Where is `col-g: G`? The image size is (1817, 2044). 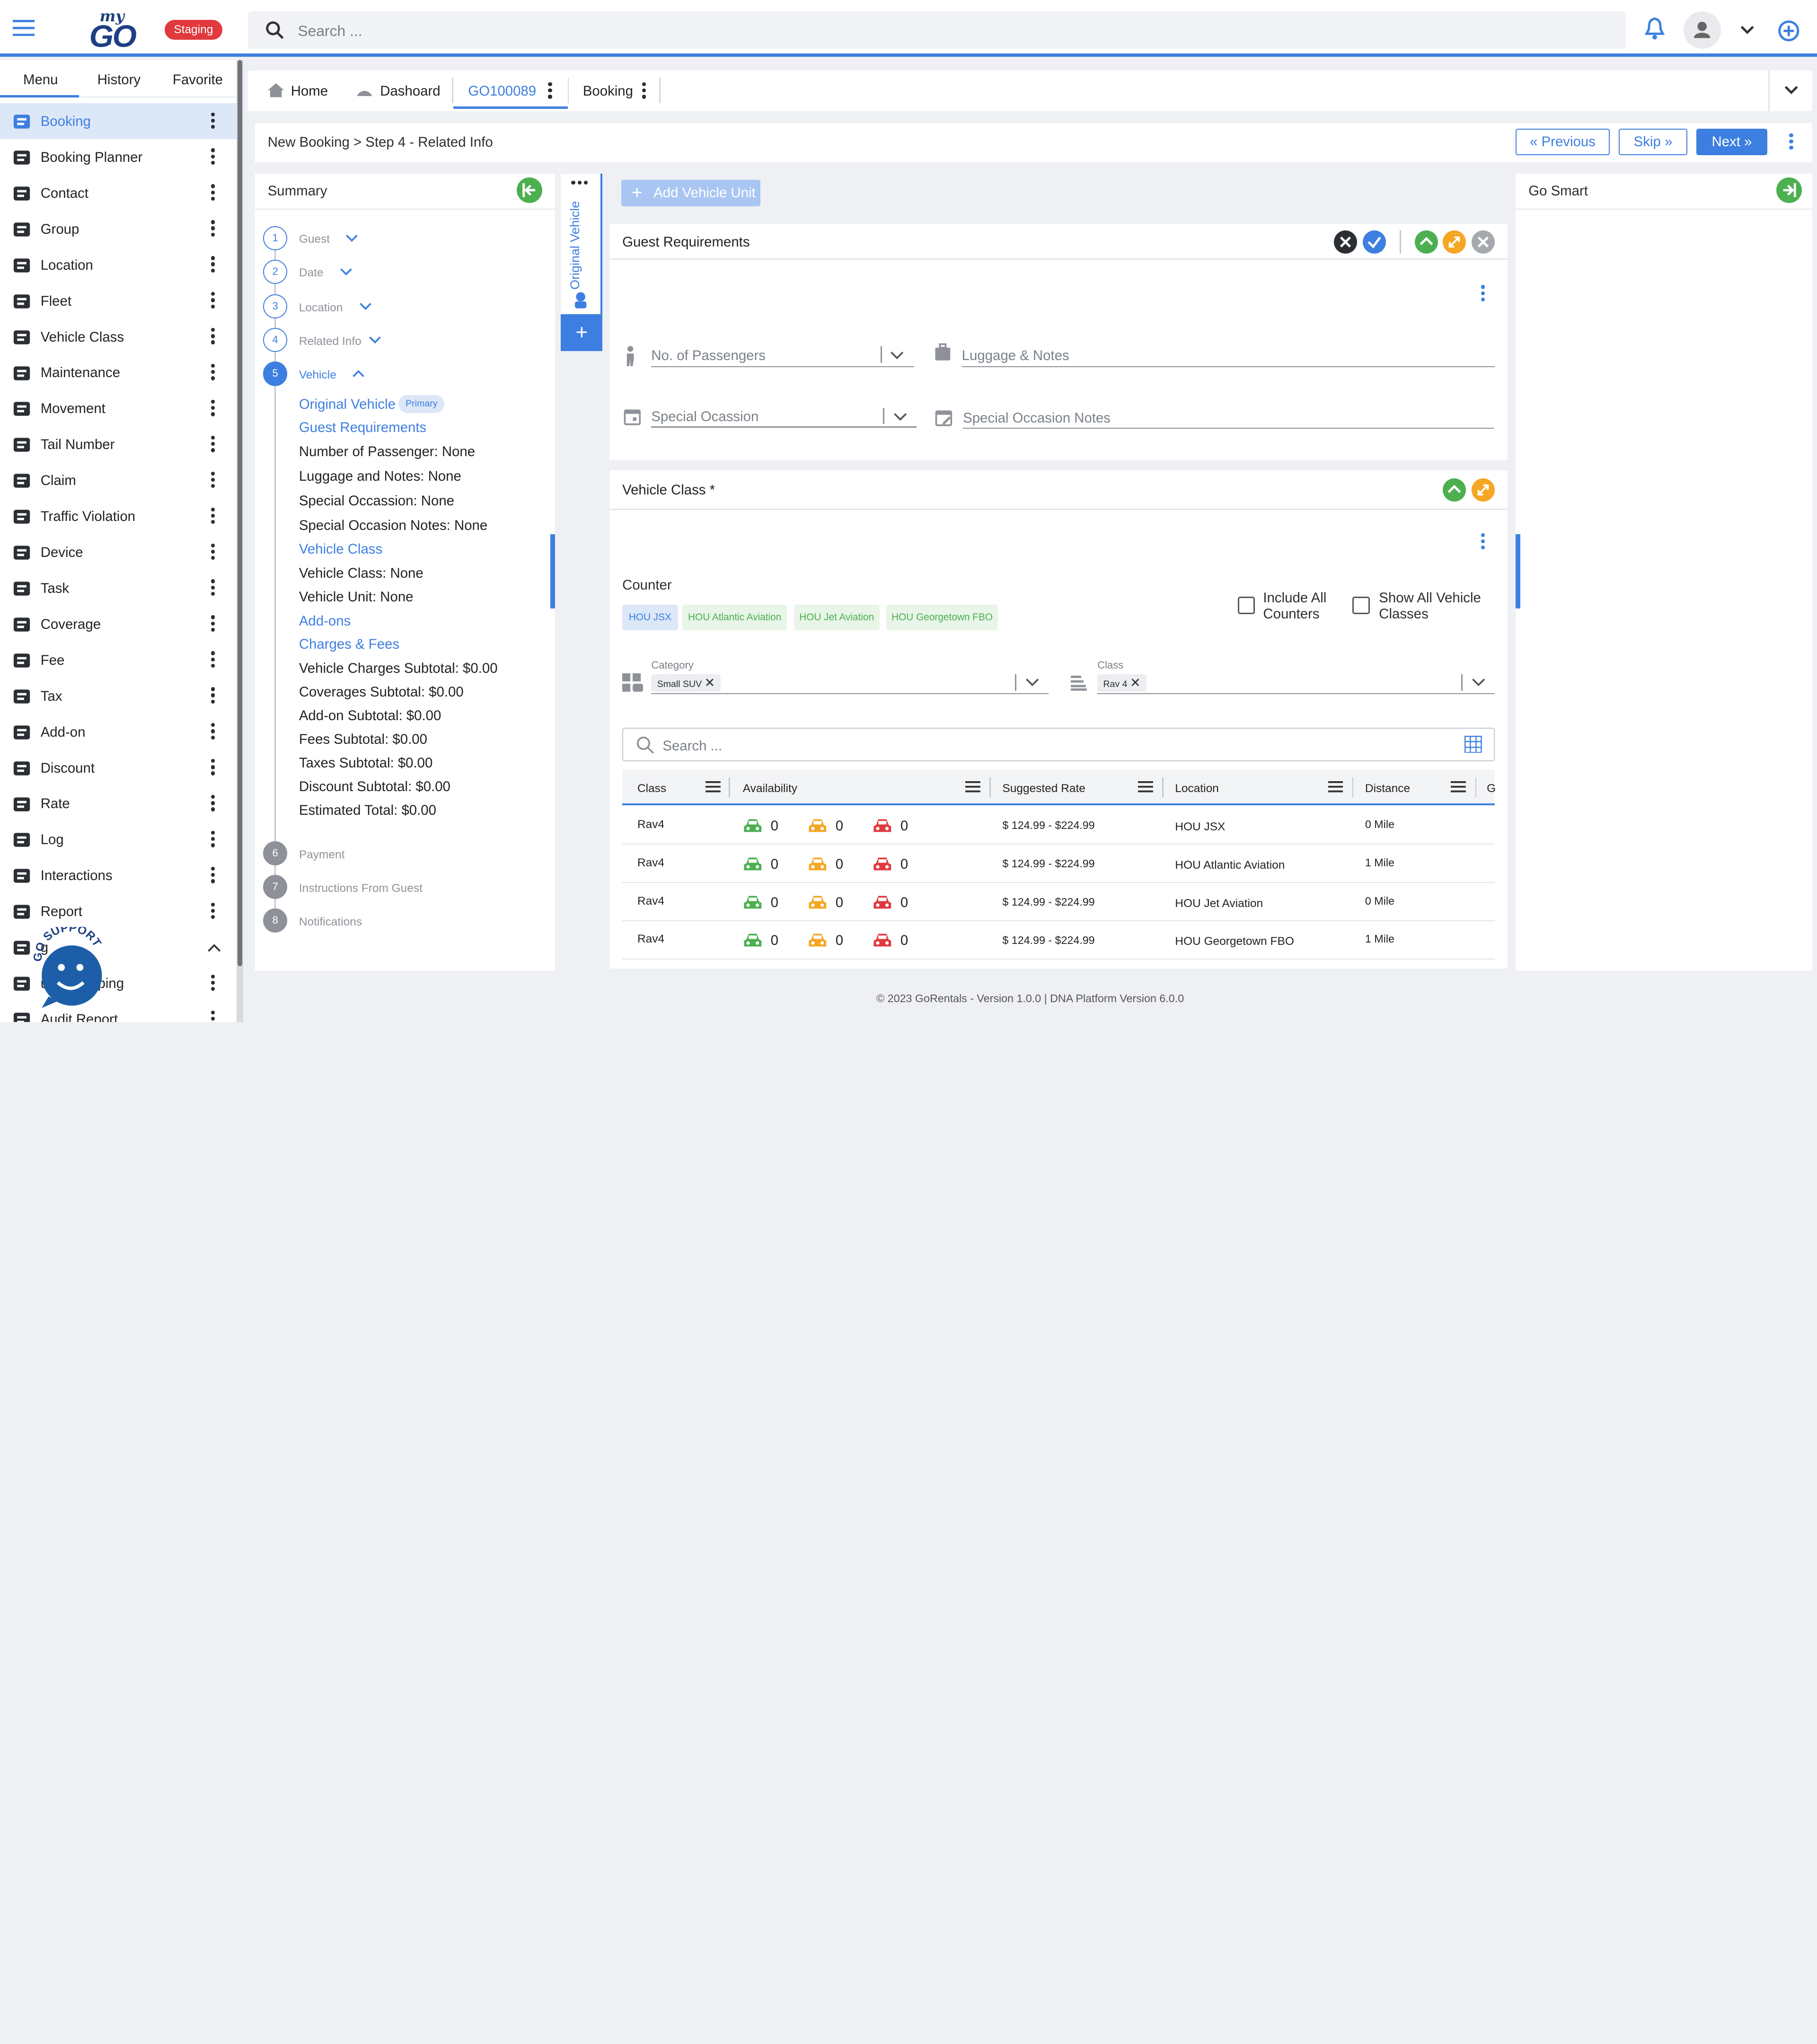 col-g: G is located at coordinates (1492, 788).